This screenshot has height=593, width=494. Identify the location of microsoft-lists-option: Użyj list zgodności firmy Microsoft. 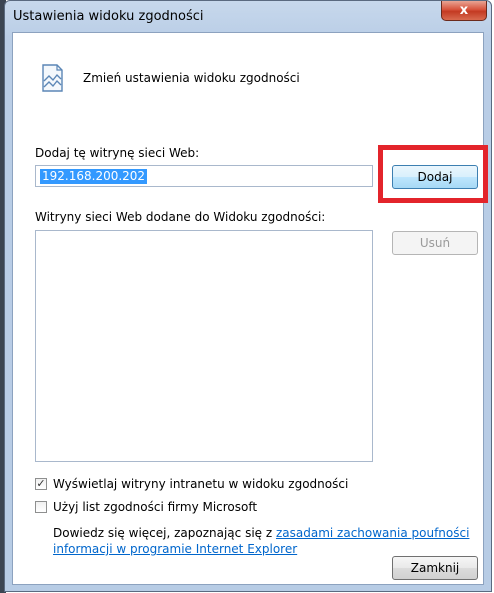
(146, 507).